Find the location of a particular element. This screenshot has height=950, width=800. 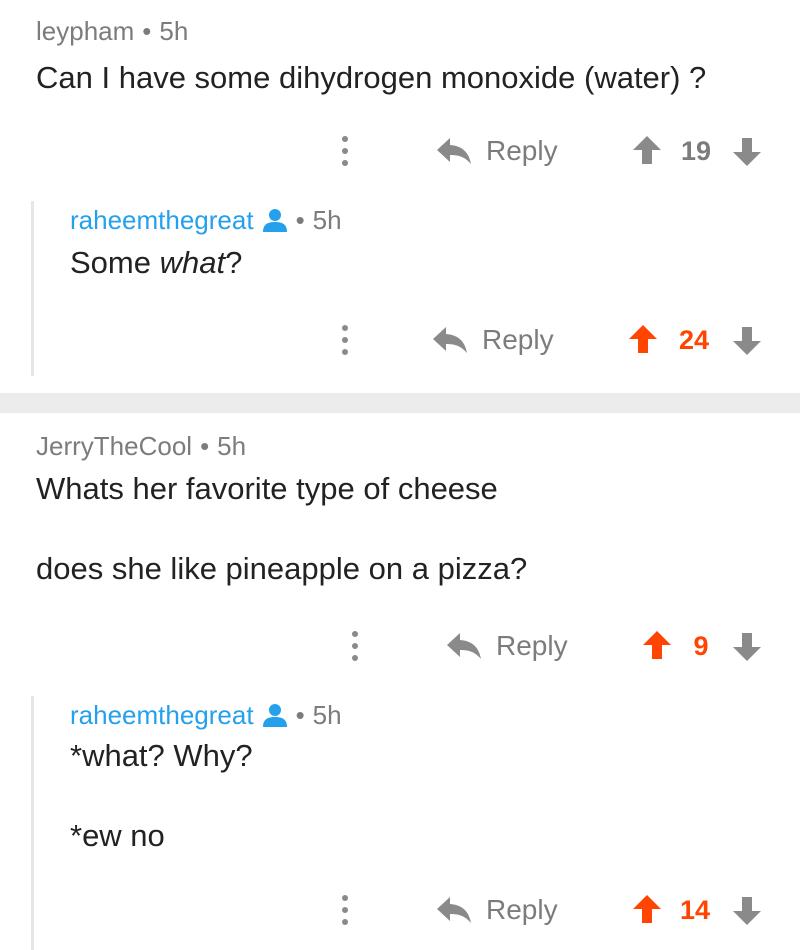

reply-body: Some what? is located at coordinates (156, 263).